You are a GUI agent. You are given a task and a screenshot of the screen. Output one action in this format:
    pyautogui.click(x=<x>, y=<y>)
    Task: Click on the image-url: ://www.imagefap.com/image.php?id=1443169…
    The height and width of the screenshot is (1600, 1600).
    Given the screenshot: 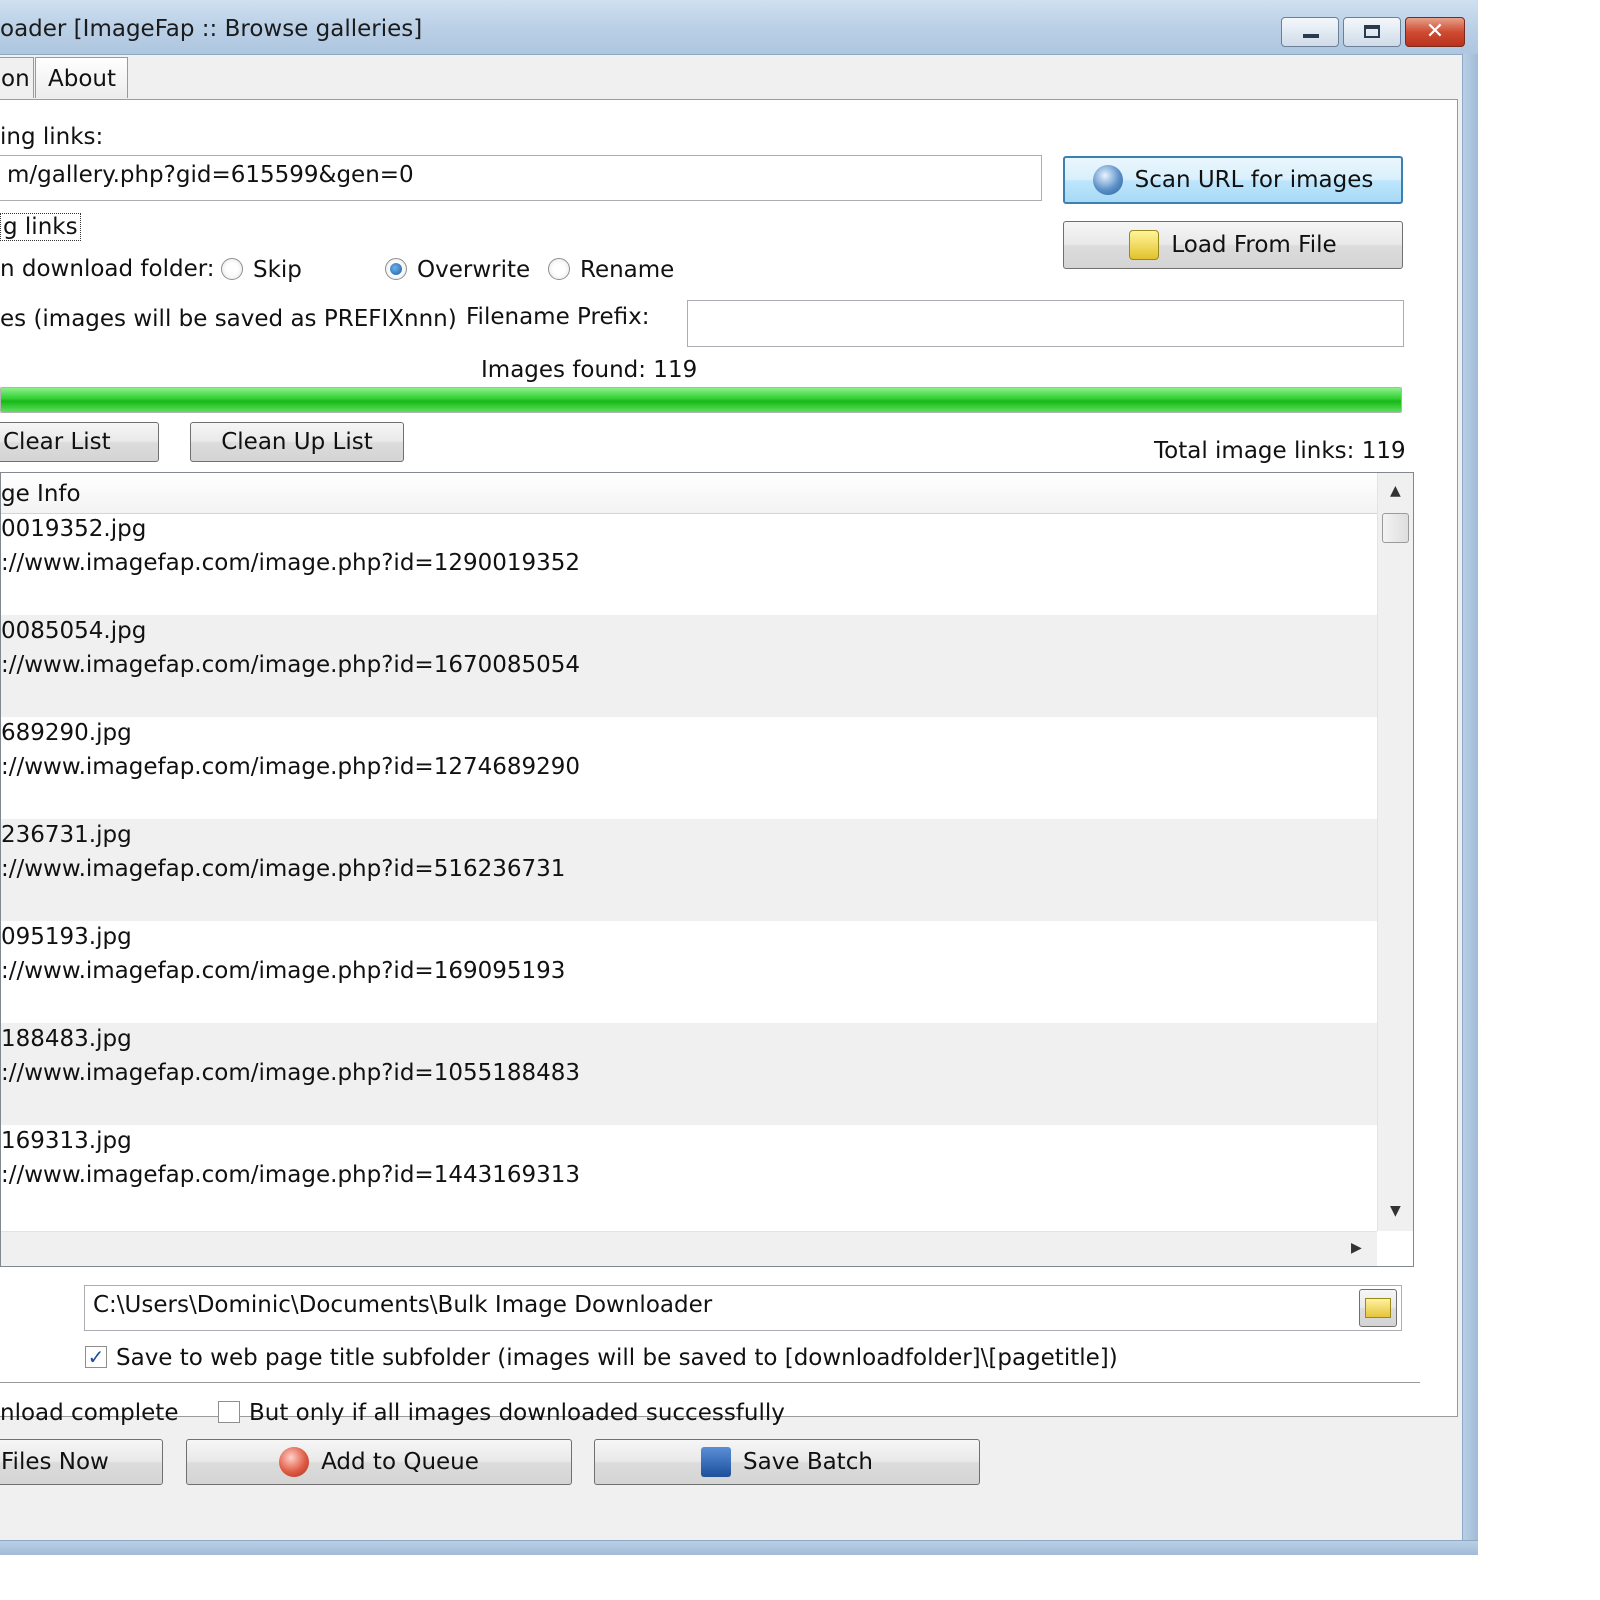 What is the action you would take?
    pyautogui.click(x=291, y=1175)
    